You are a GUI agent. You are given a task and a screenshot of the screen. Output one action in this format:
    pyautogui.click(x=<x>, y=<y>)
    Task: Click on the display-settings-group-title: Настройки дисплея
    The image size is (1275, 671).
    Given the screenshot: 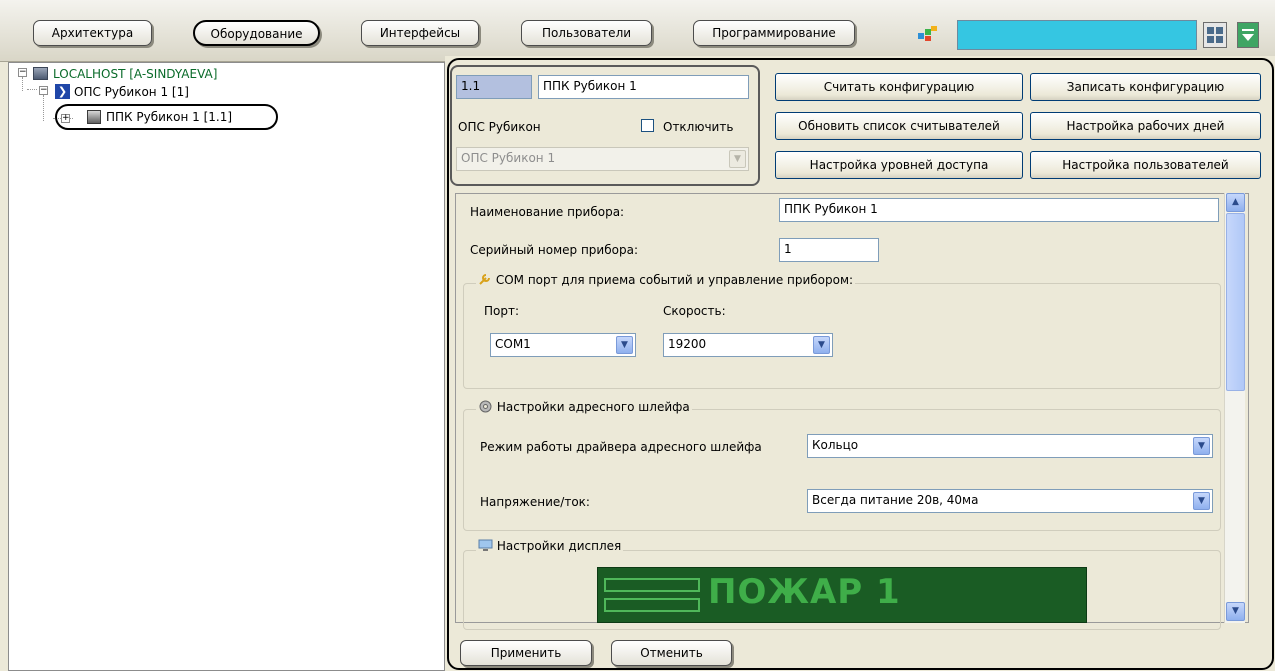 What is the action you would take?
    pyautogui.click(x=550, y=546)
    